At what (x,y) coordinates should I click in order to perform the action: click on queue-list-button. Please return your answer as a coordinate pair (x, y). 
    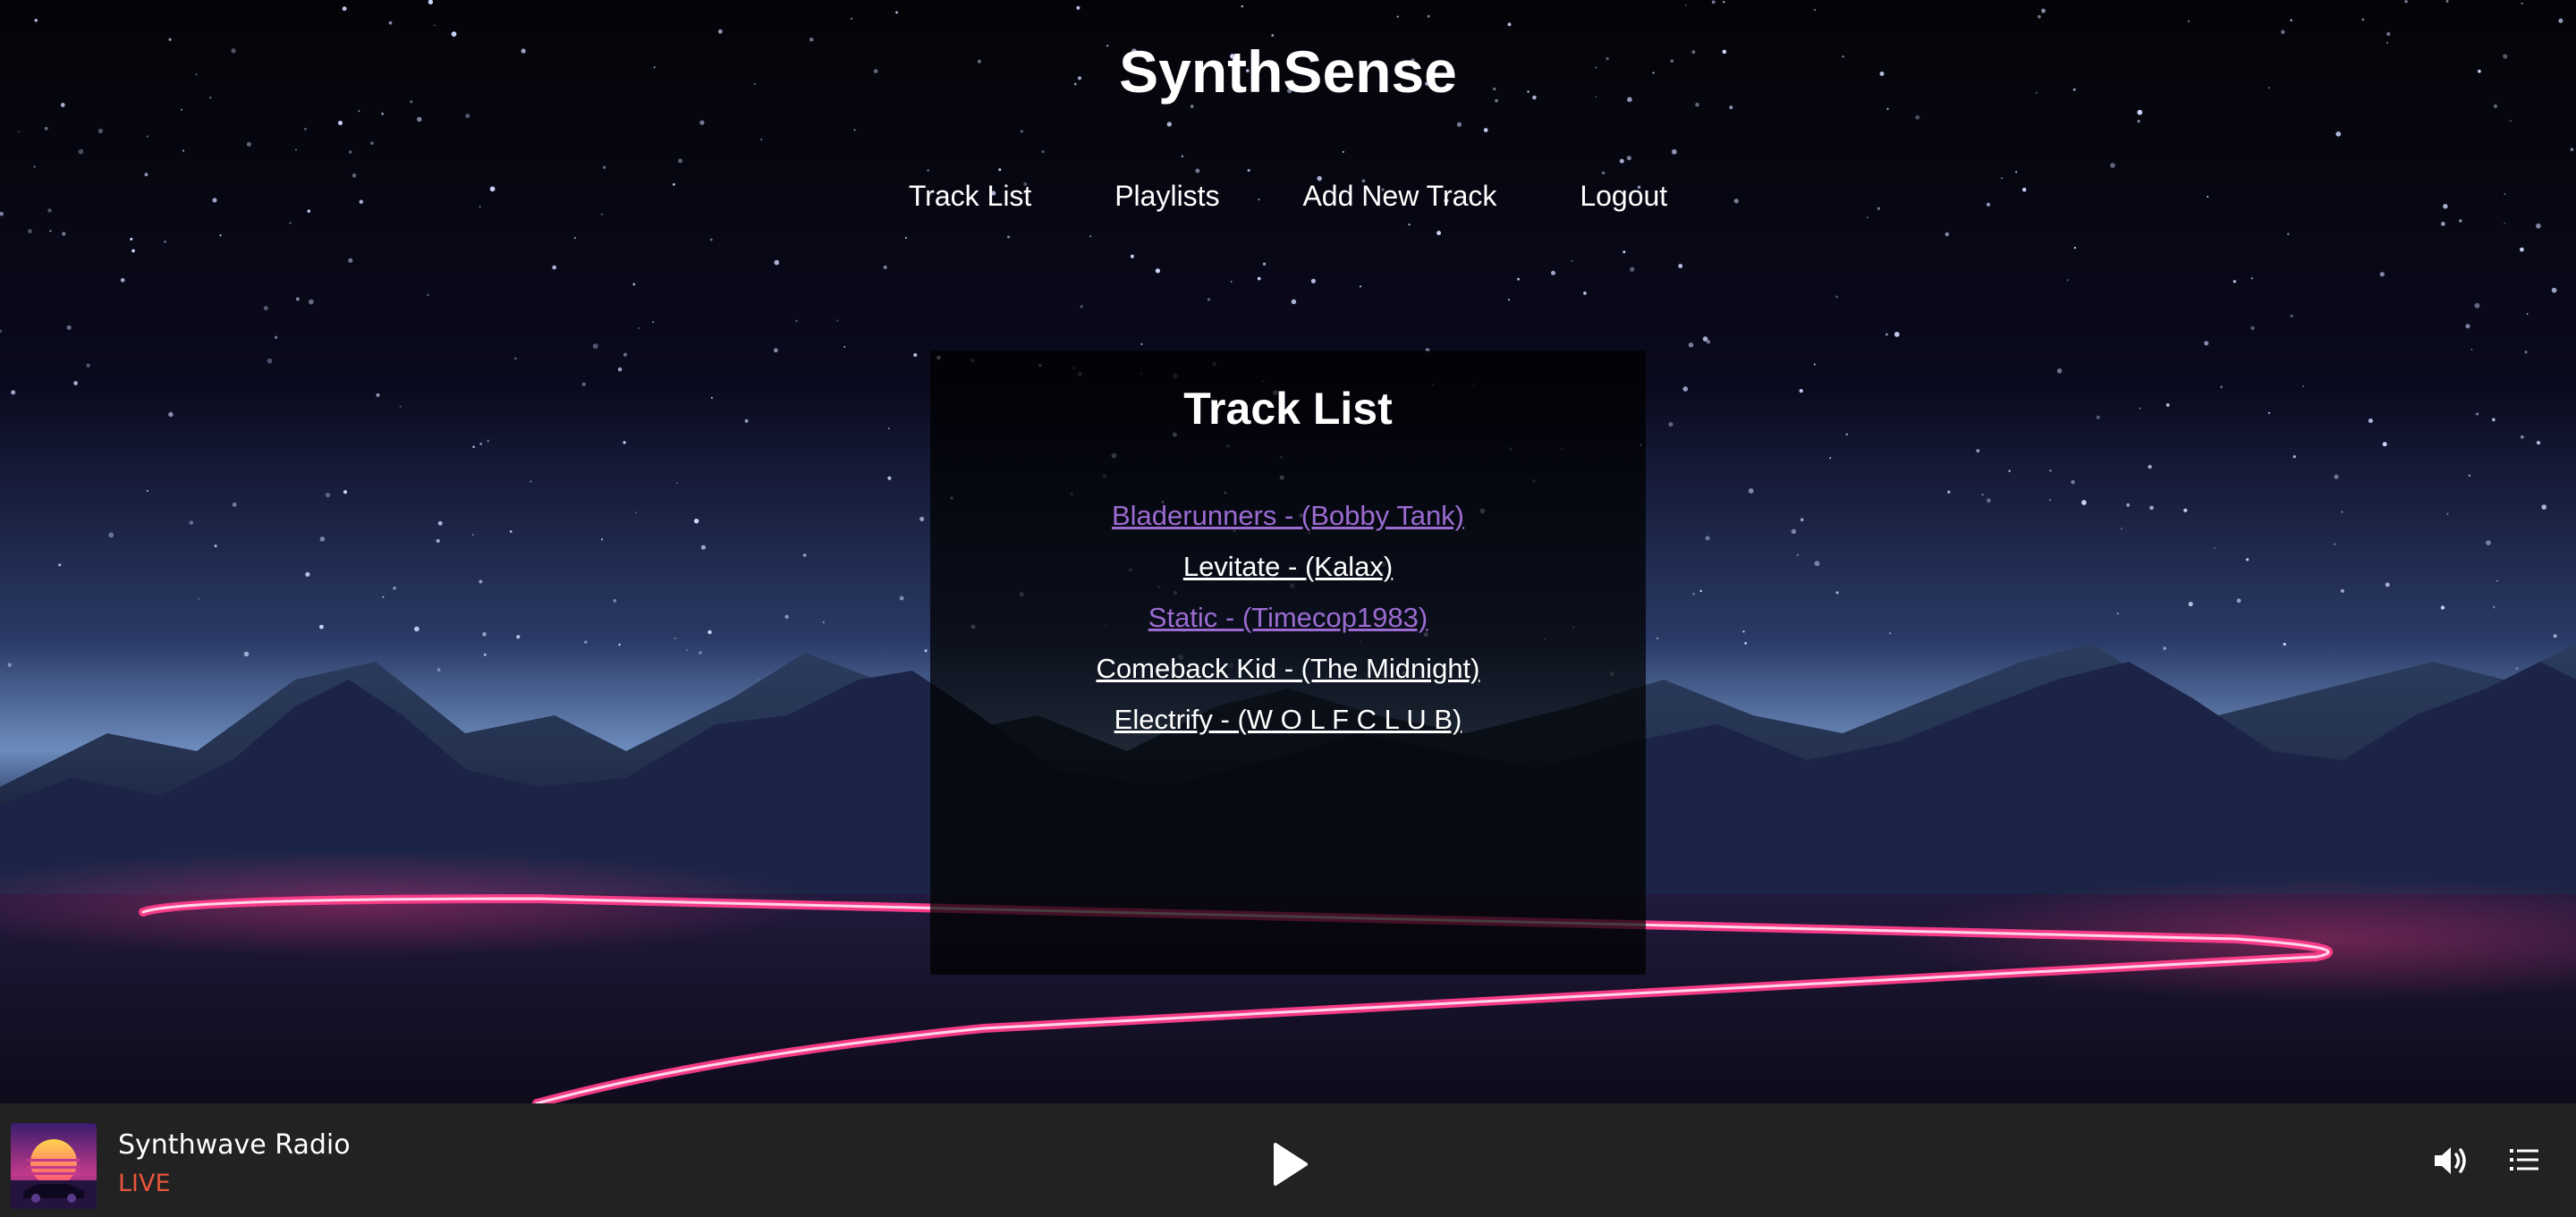
    Looking at the image, I should click on (2524, 1160).